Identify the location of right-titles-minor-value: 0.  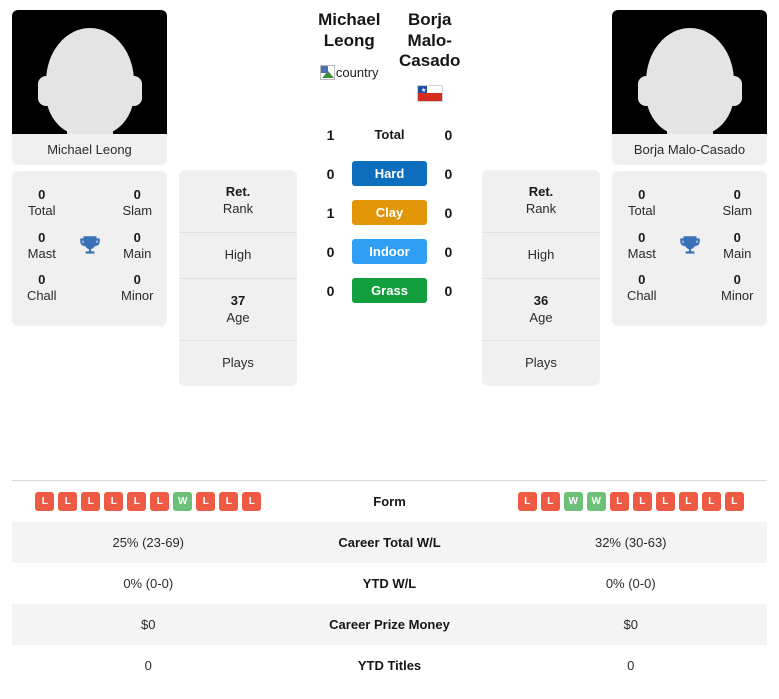
(737, 279).